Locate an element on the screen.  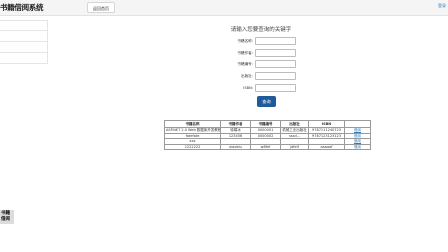
sidebar-menu is located at coordinates (24, 42).